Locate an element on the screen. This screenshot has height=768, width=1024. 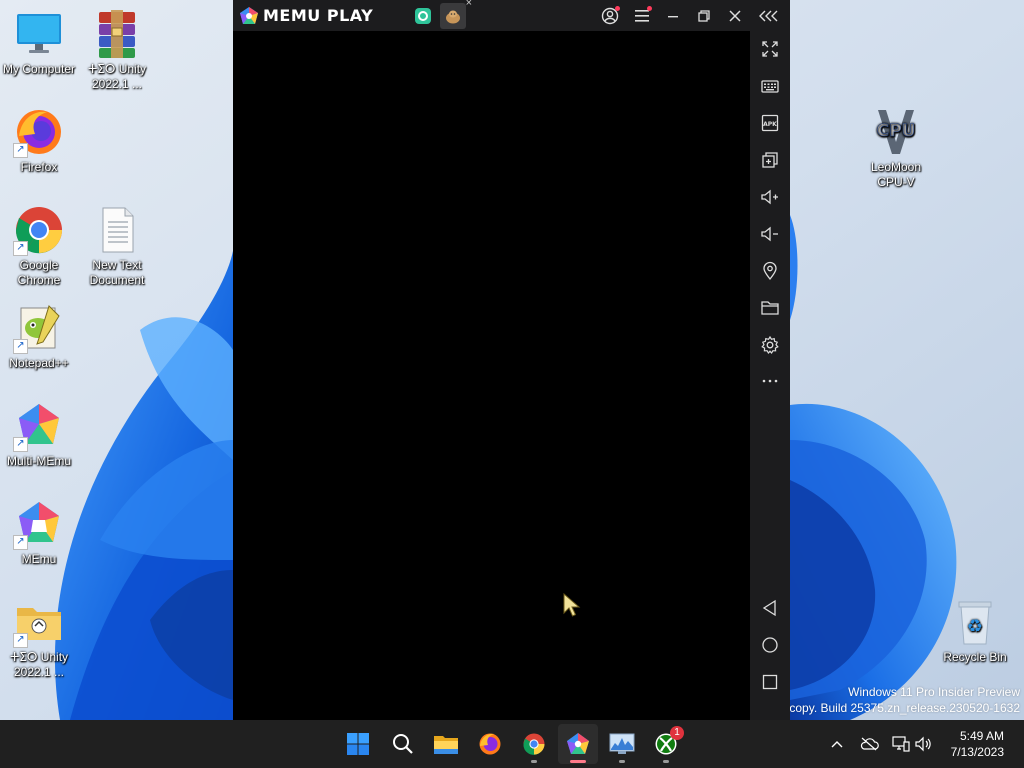
menu-button is located at coordinates (642, 16).